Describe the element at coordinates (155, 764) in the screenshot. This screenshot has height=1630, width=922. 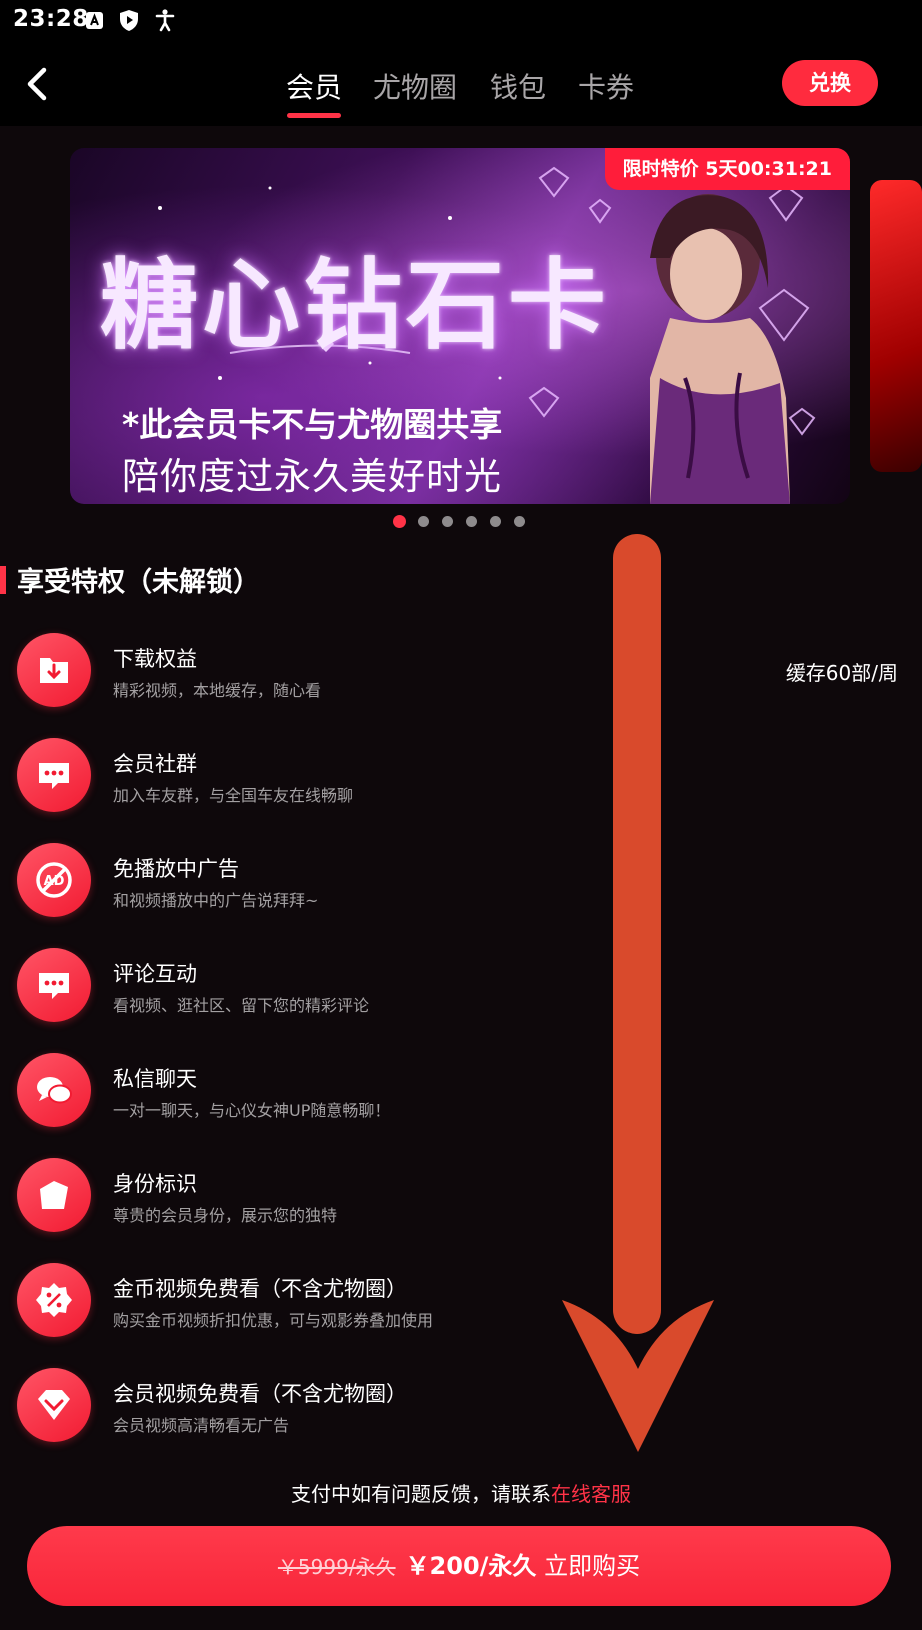
I see `privilege-title: 会员社群` at that location.